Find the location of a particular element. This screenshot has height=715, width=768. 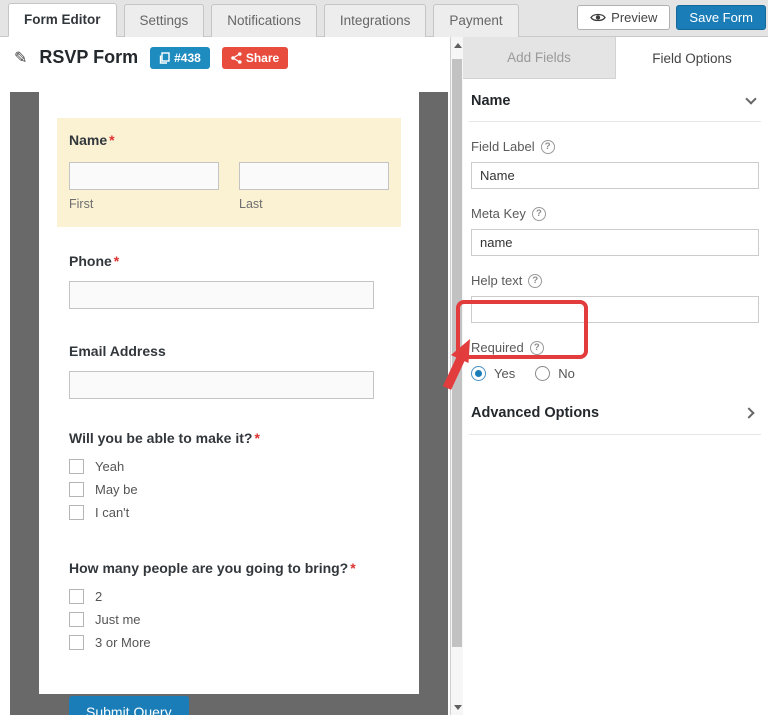

scrollbar-thumb is located at coordinates (457, 353).